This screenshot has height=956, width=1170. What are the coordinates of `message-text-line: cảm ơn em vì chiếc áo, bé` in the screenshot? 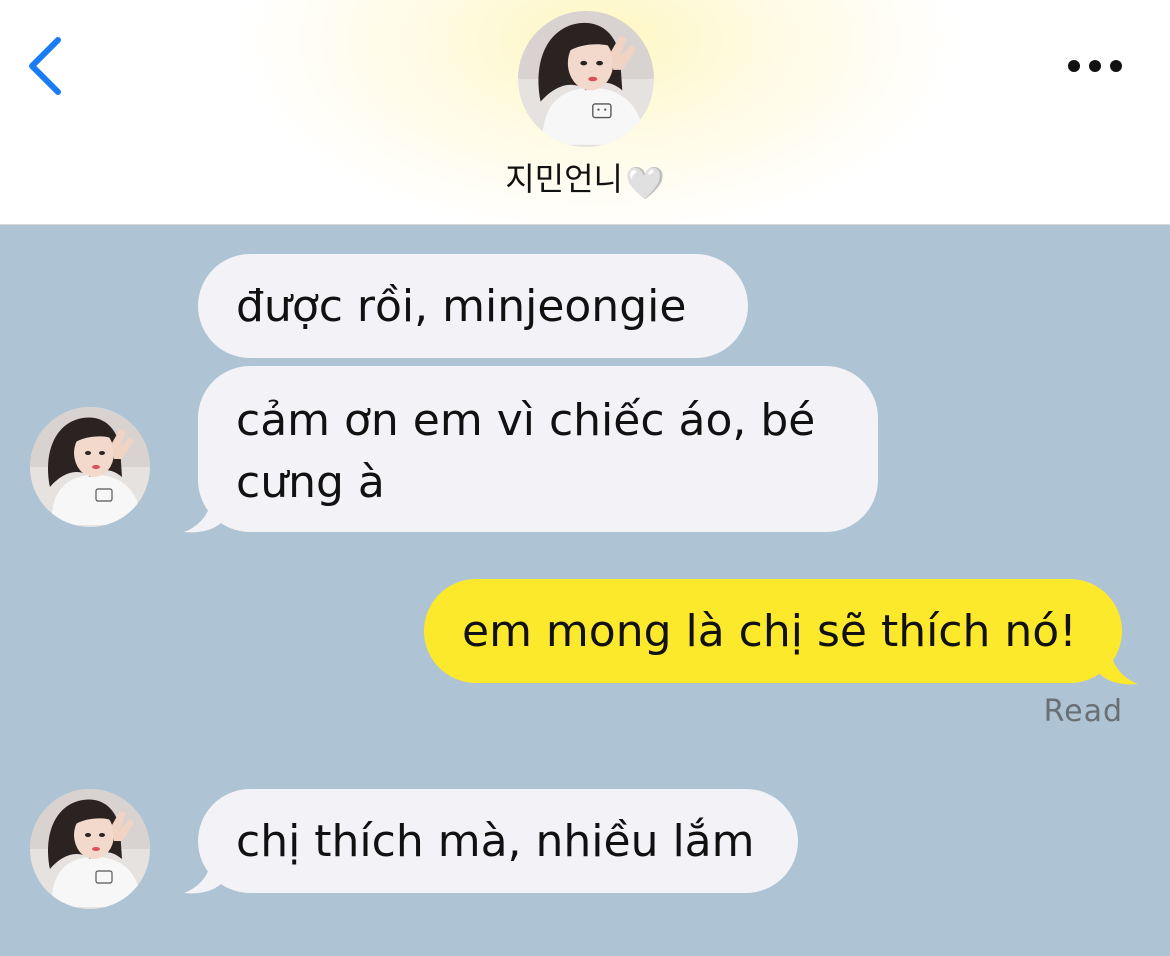 It's located at (526, 420).